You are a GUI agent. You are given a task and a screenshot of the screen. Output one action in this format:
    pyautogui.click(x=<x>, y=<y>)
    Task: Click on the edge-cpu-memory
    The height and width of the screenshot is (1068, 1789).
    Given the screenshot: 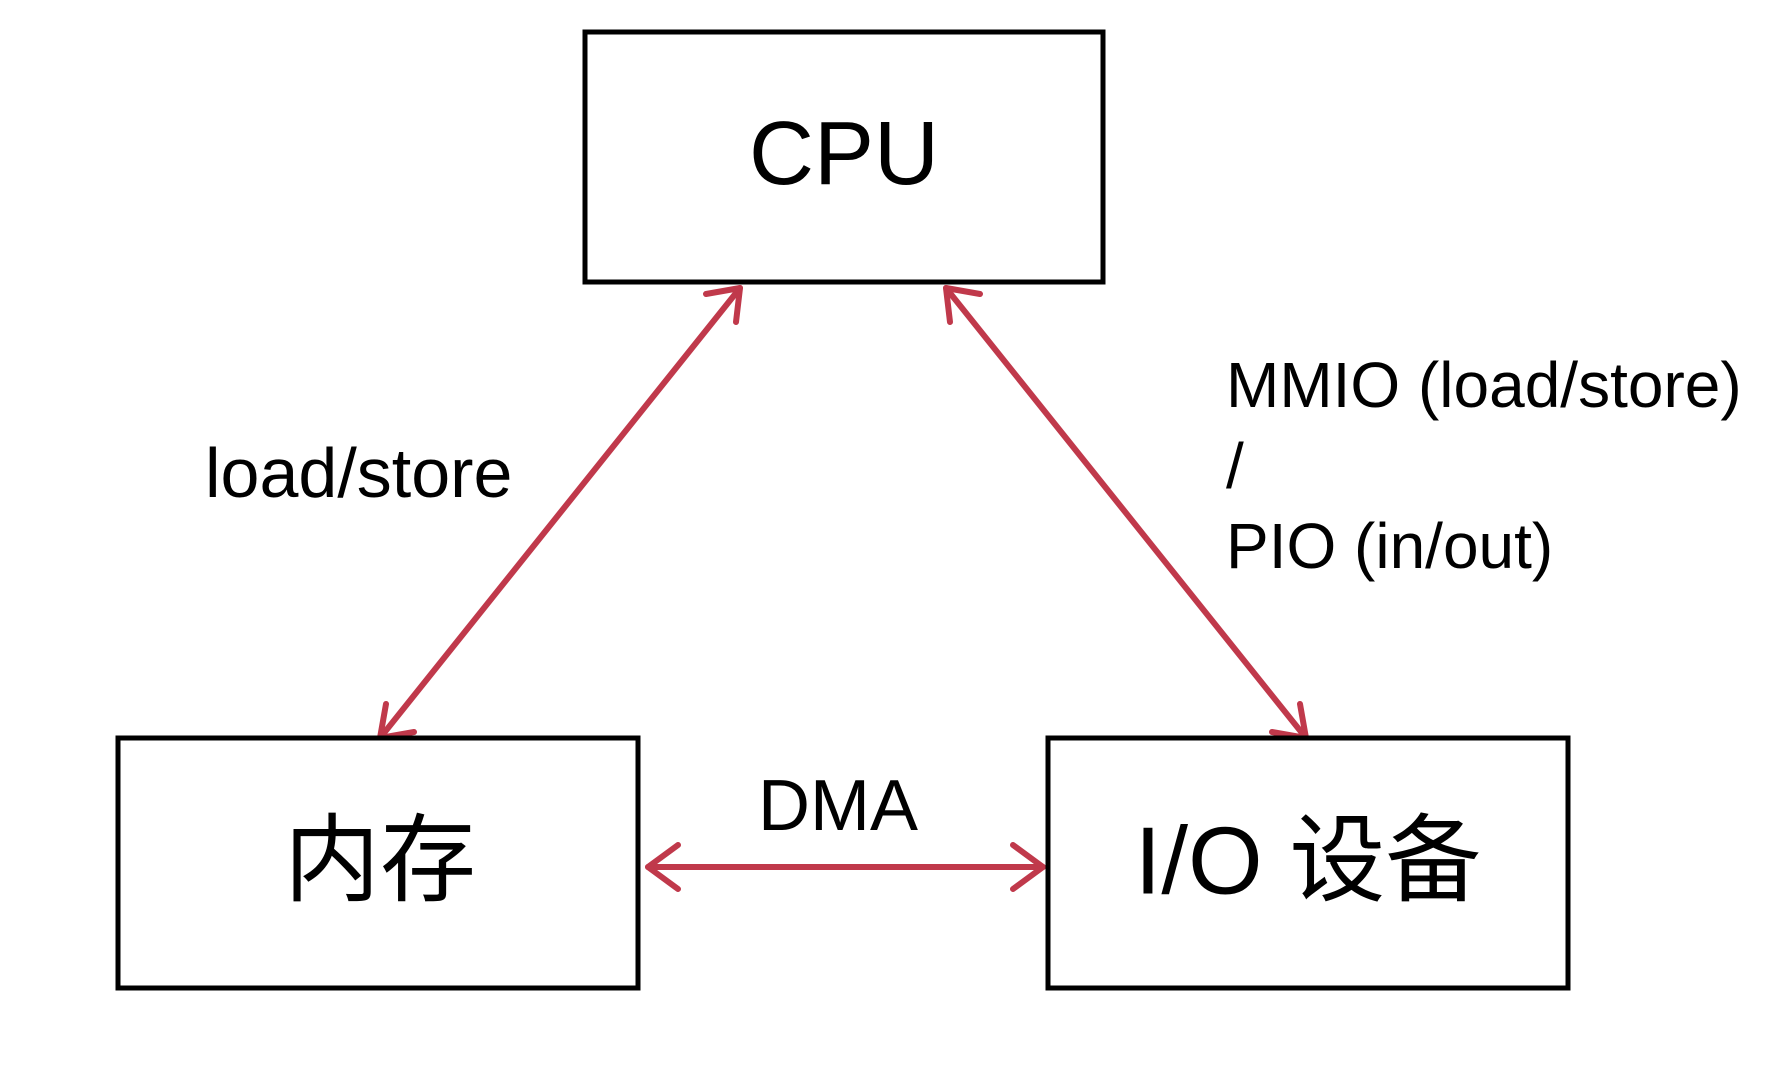 What is the action you would take?
    pyautogui.click(x=560, y=513)
    